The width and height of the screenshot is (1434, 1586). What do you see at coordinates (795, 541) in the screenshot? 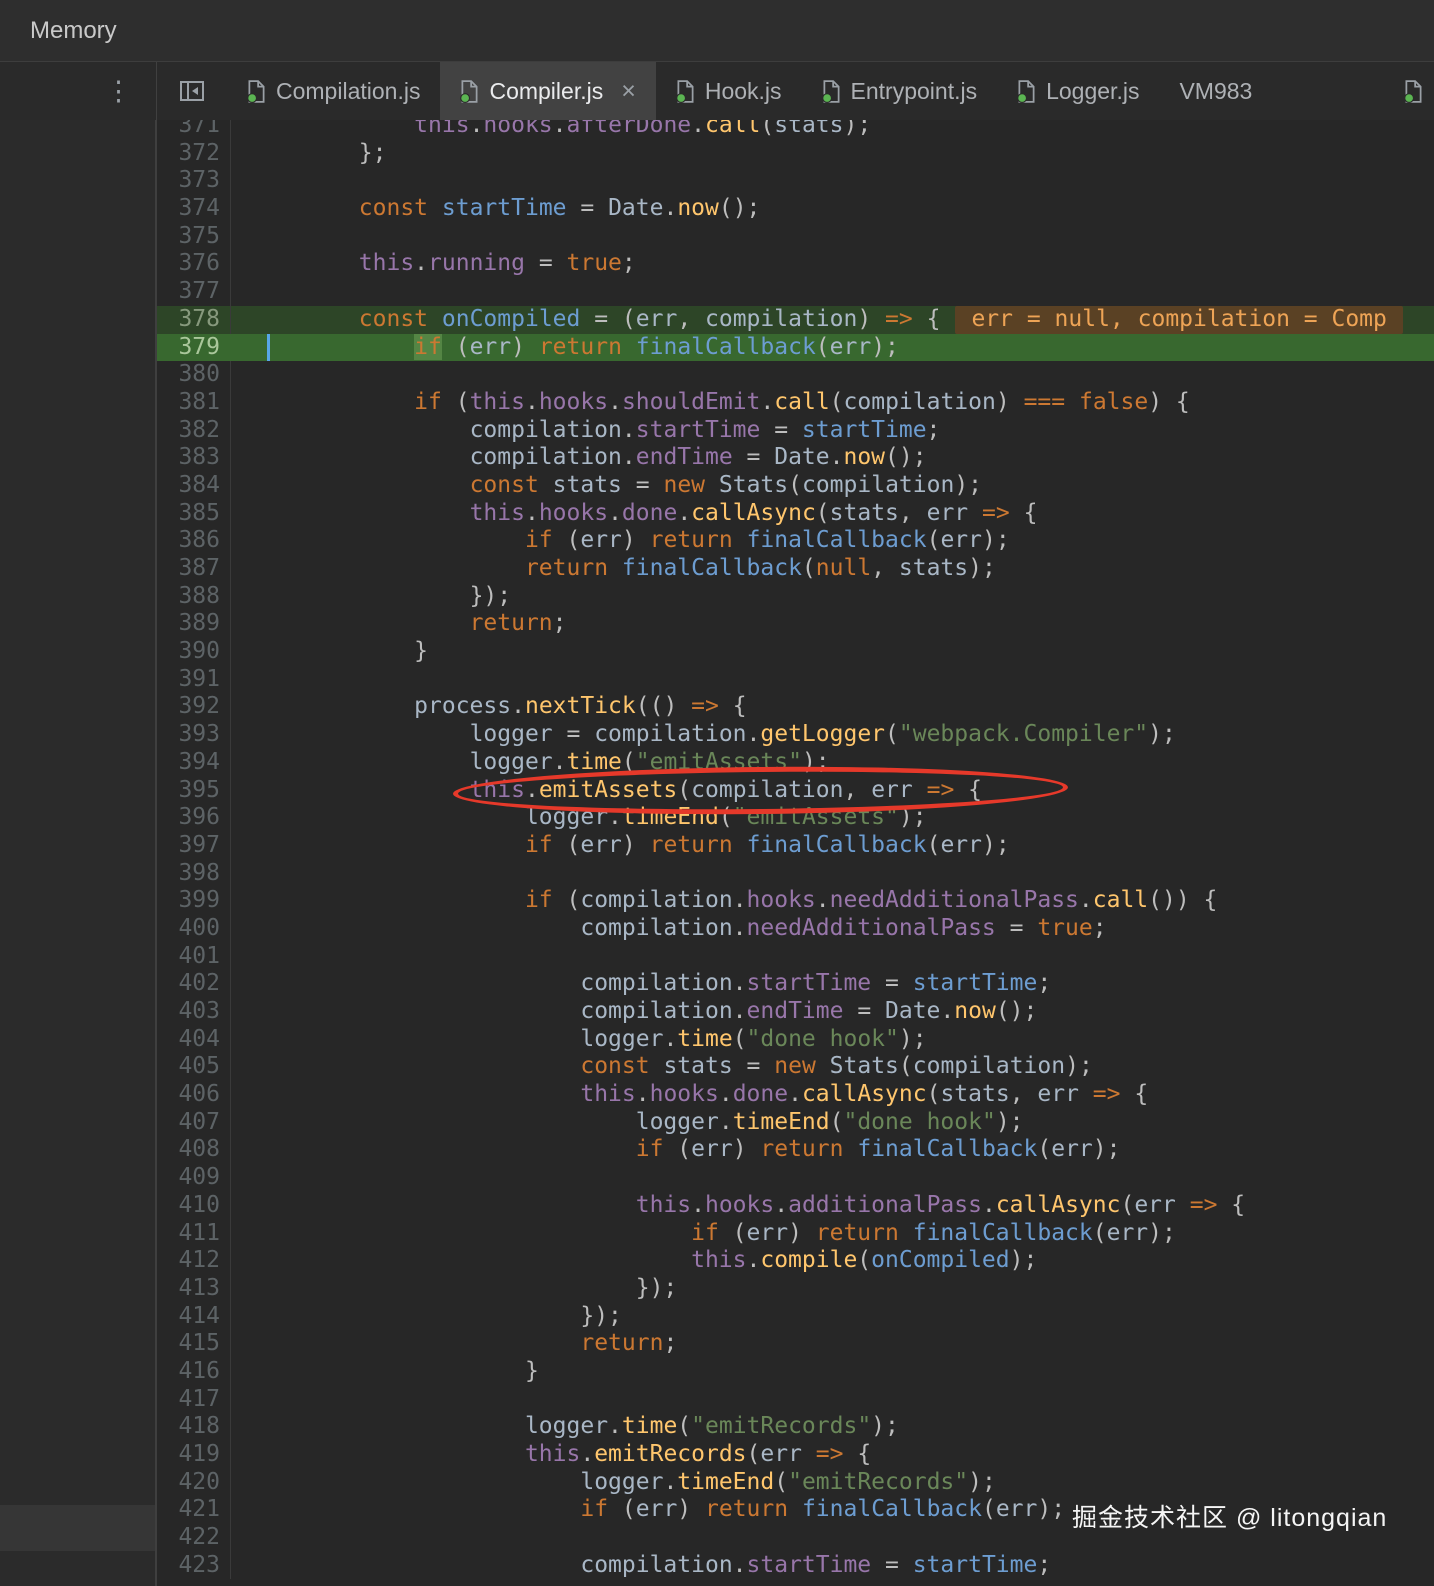
I see `code-line-386: 386 if (err) return finalCallback(err);` at bounding box center [795, 541].